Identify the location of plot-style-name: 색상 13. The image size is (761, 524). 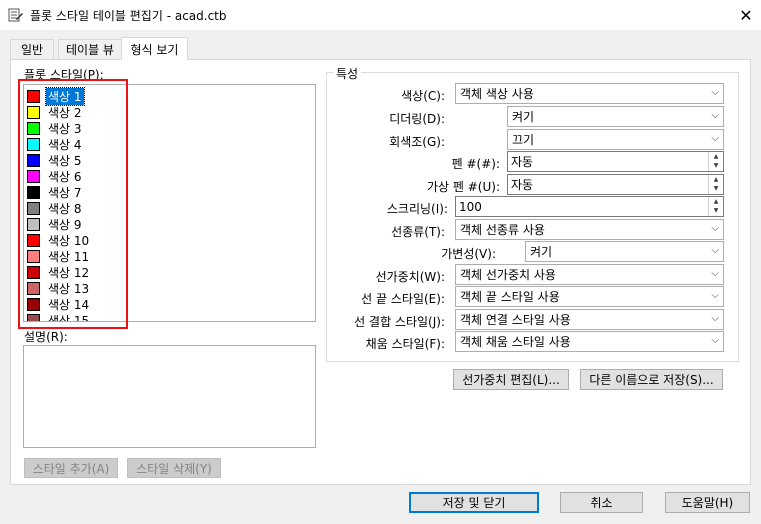
(69, 288).